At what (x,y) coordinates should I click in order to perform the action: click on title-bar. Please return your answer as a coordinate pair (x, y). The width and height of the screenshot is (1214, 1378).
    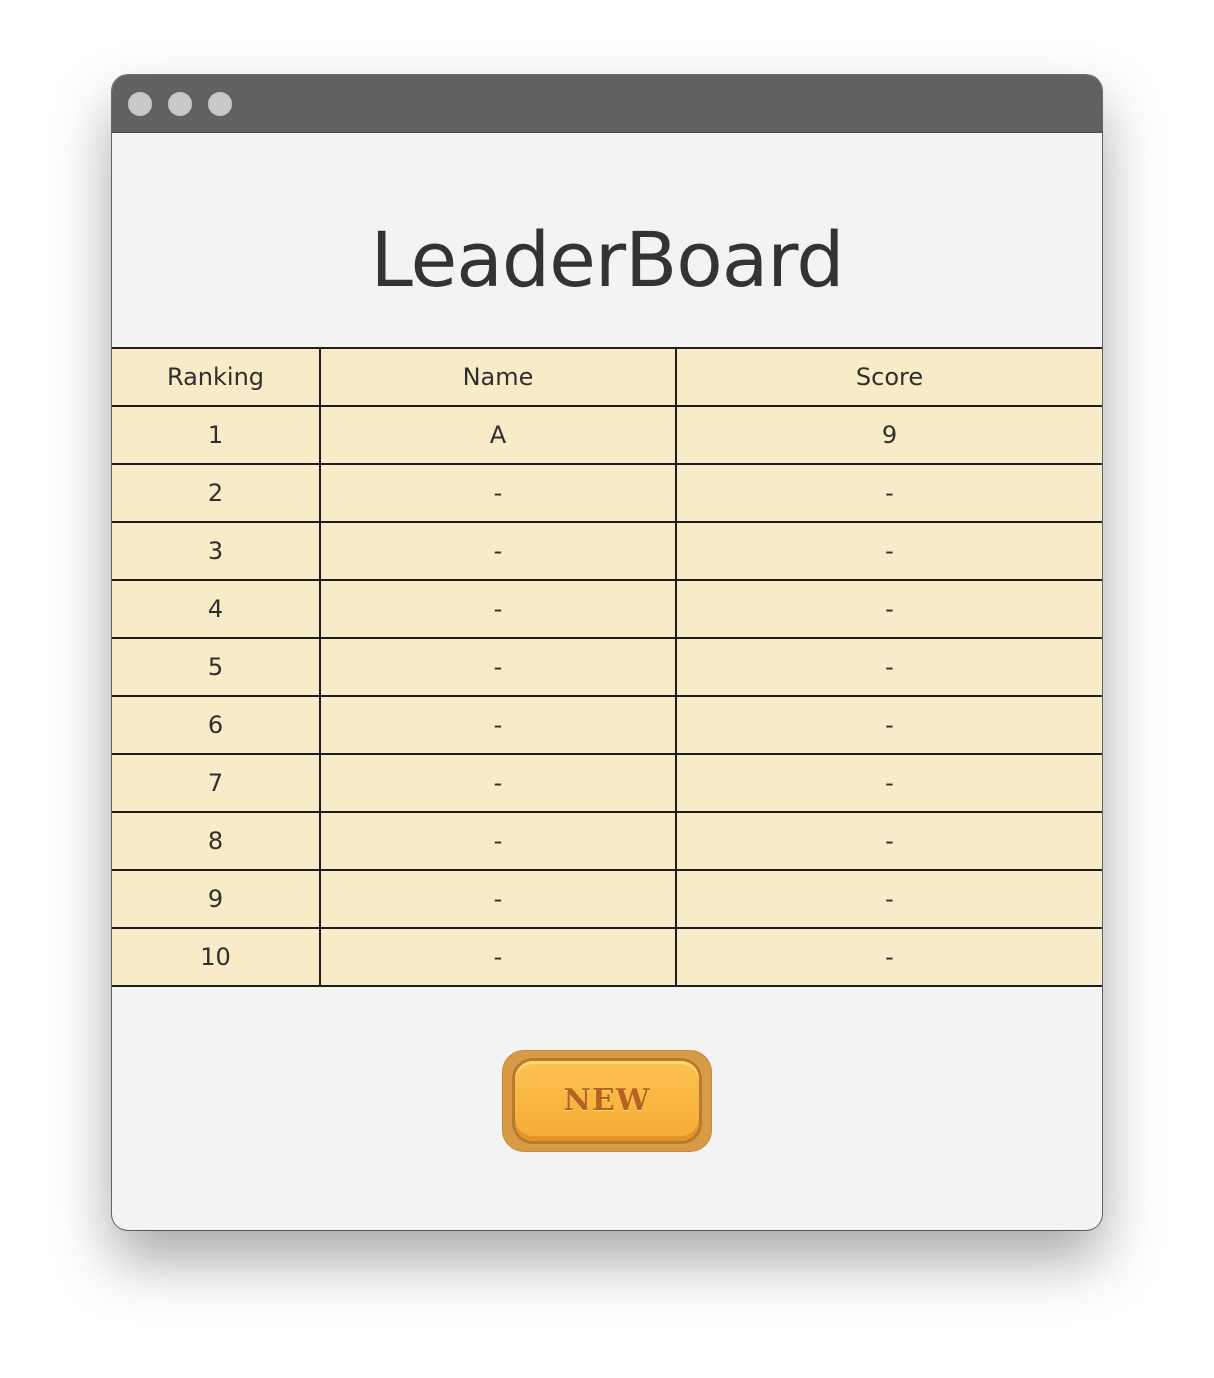
    Looking at the image, I should click on (607, 104).